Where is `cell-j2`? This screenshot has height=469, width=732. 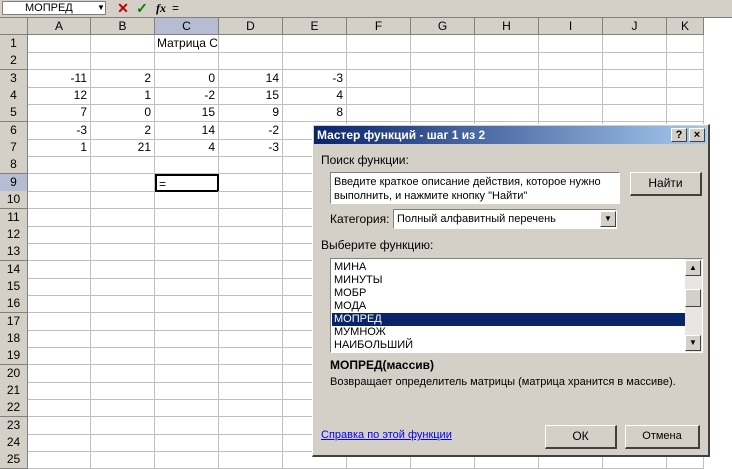 cell-j2 is located at coordinates (635, 61).